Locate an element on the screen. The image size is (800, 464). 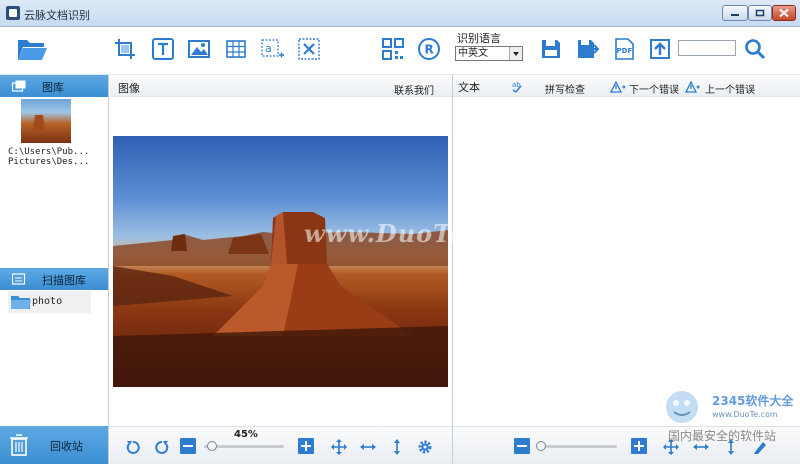
svg-text: R is located at coordinates (429, 50).